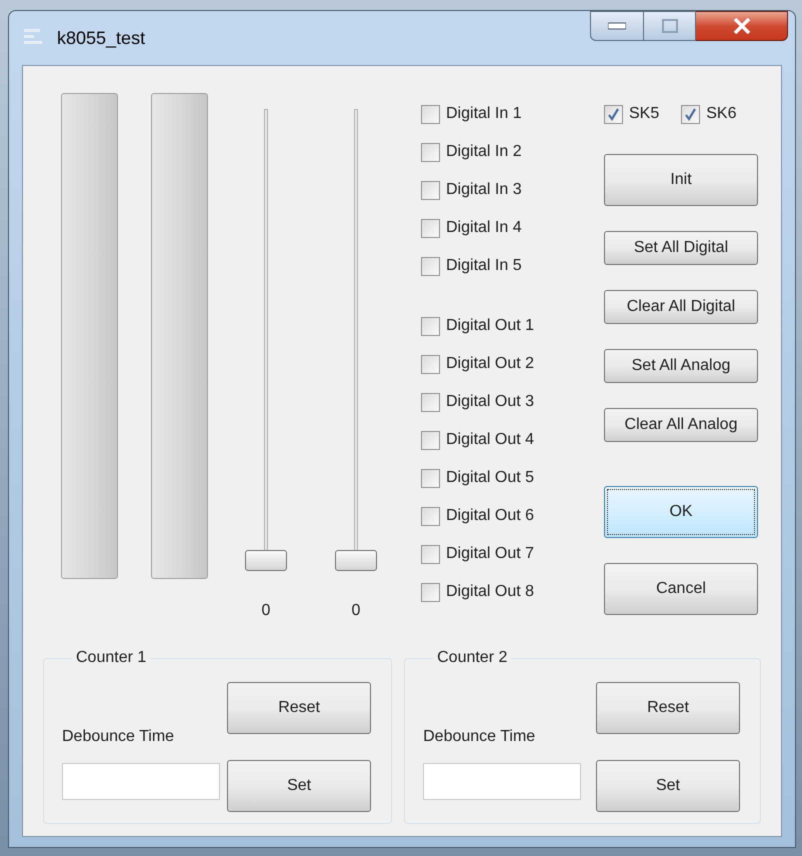  Describe the element at coordinates (681, 307) in the screenshot. I see `push-button: Clear All Digital` at that location.